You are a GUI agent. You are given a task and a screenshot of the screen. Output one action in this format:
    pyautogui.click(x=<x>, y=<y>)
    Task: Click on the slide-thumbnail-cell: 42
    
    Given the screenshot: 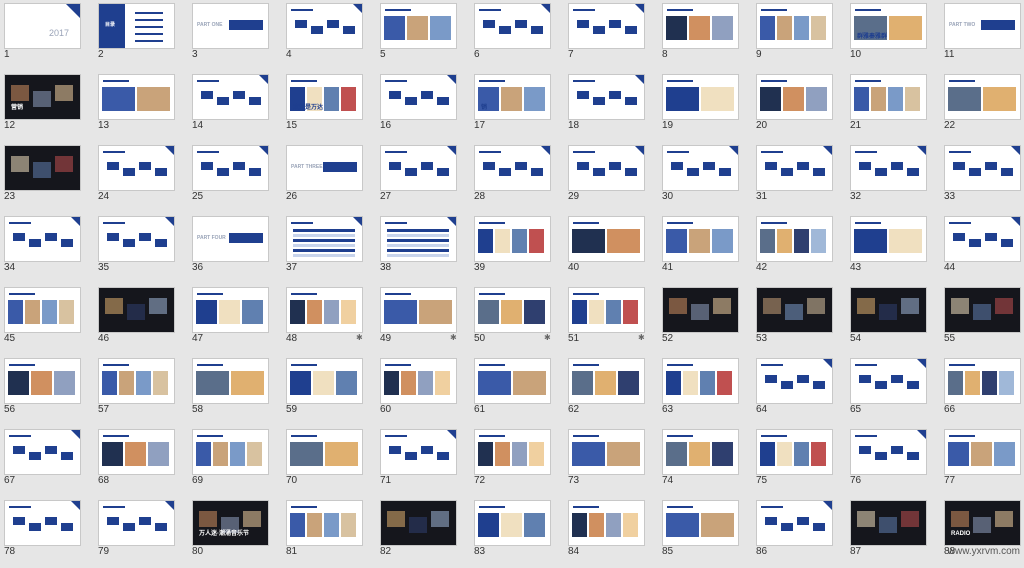 What is the action you would take?
    pyautogui.click(x=799, y=248)
    